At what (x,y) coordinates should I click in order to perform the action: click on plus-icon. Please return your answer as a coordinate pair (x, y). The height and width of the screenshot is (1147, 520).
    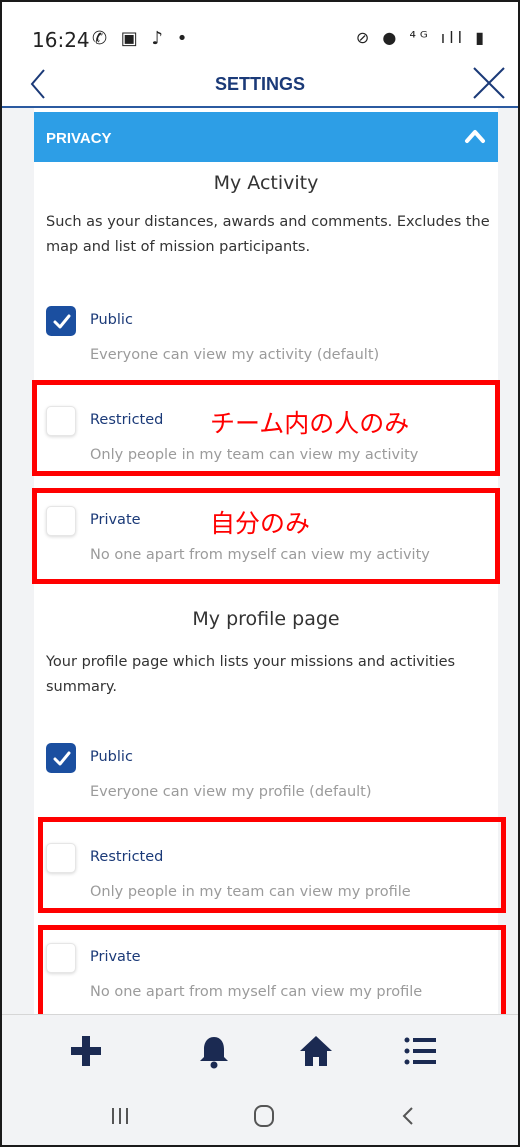
    Looking at the image, I should click on (86, 1051).